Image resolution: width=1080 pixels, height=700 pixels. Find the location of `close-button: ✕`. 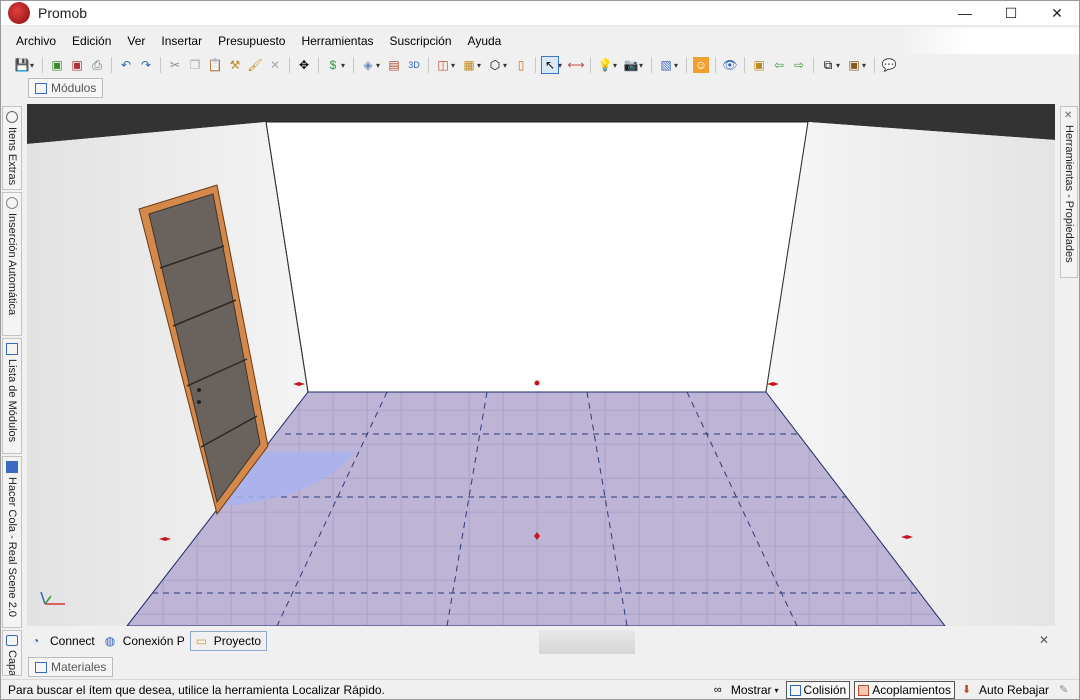

close-button: ✕ is located at coordinates (1057, 13).